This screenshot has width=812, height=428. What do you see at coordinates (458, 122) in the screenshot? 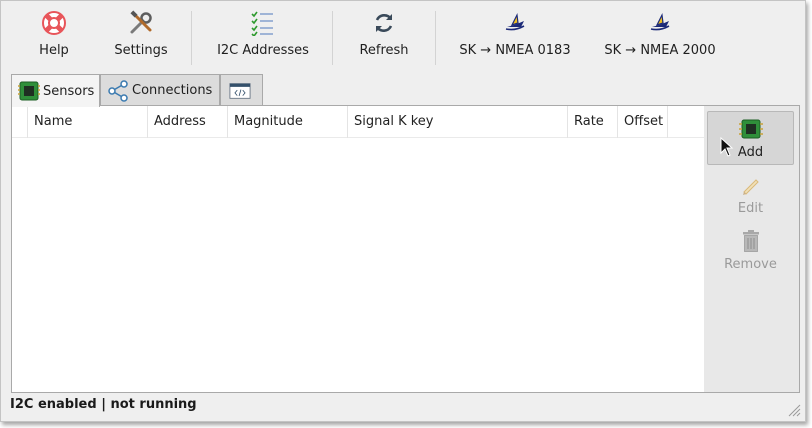
I see `column-header-signalk-key: Signal K key` at bounding box center [458, 122].